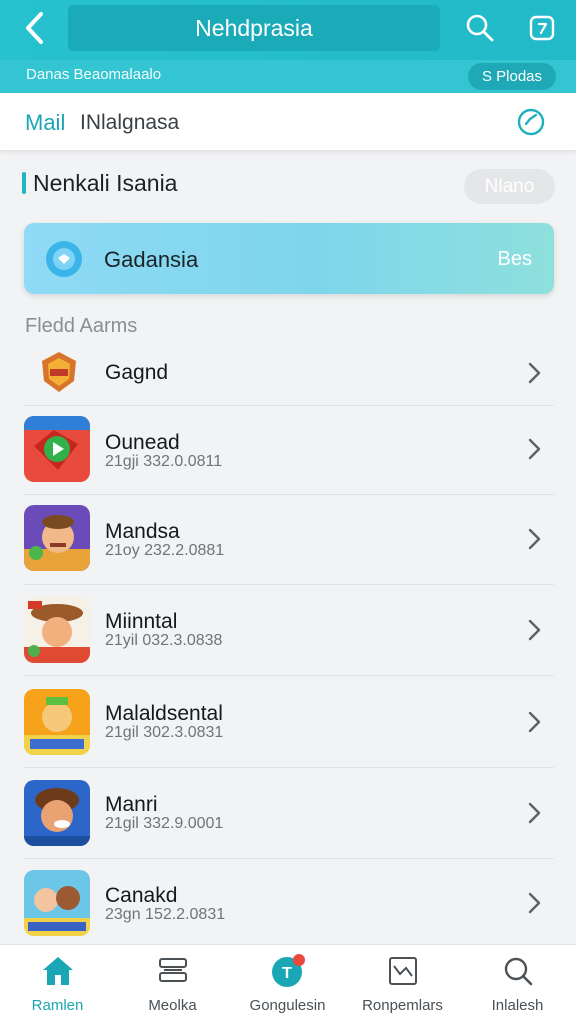  Describe the element at coordinates (24, 183) in the screenshot. I see `section-accent-bar` at that location.